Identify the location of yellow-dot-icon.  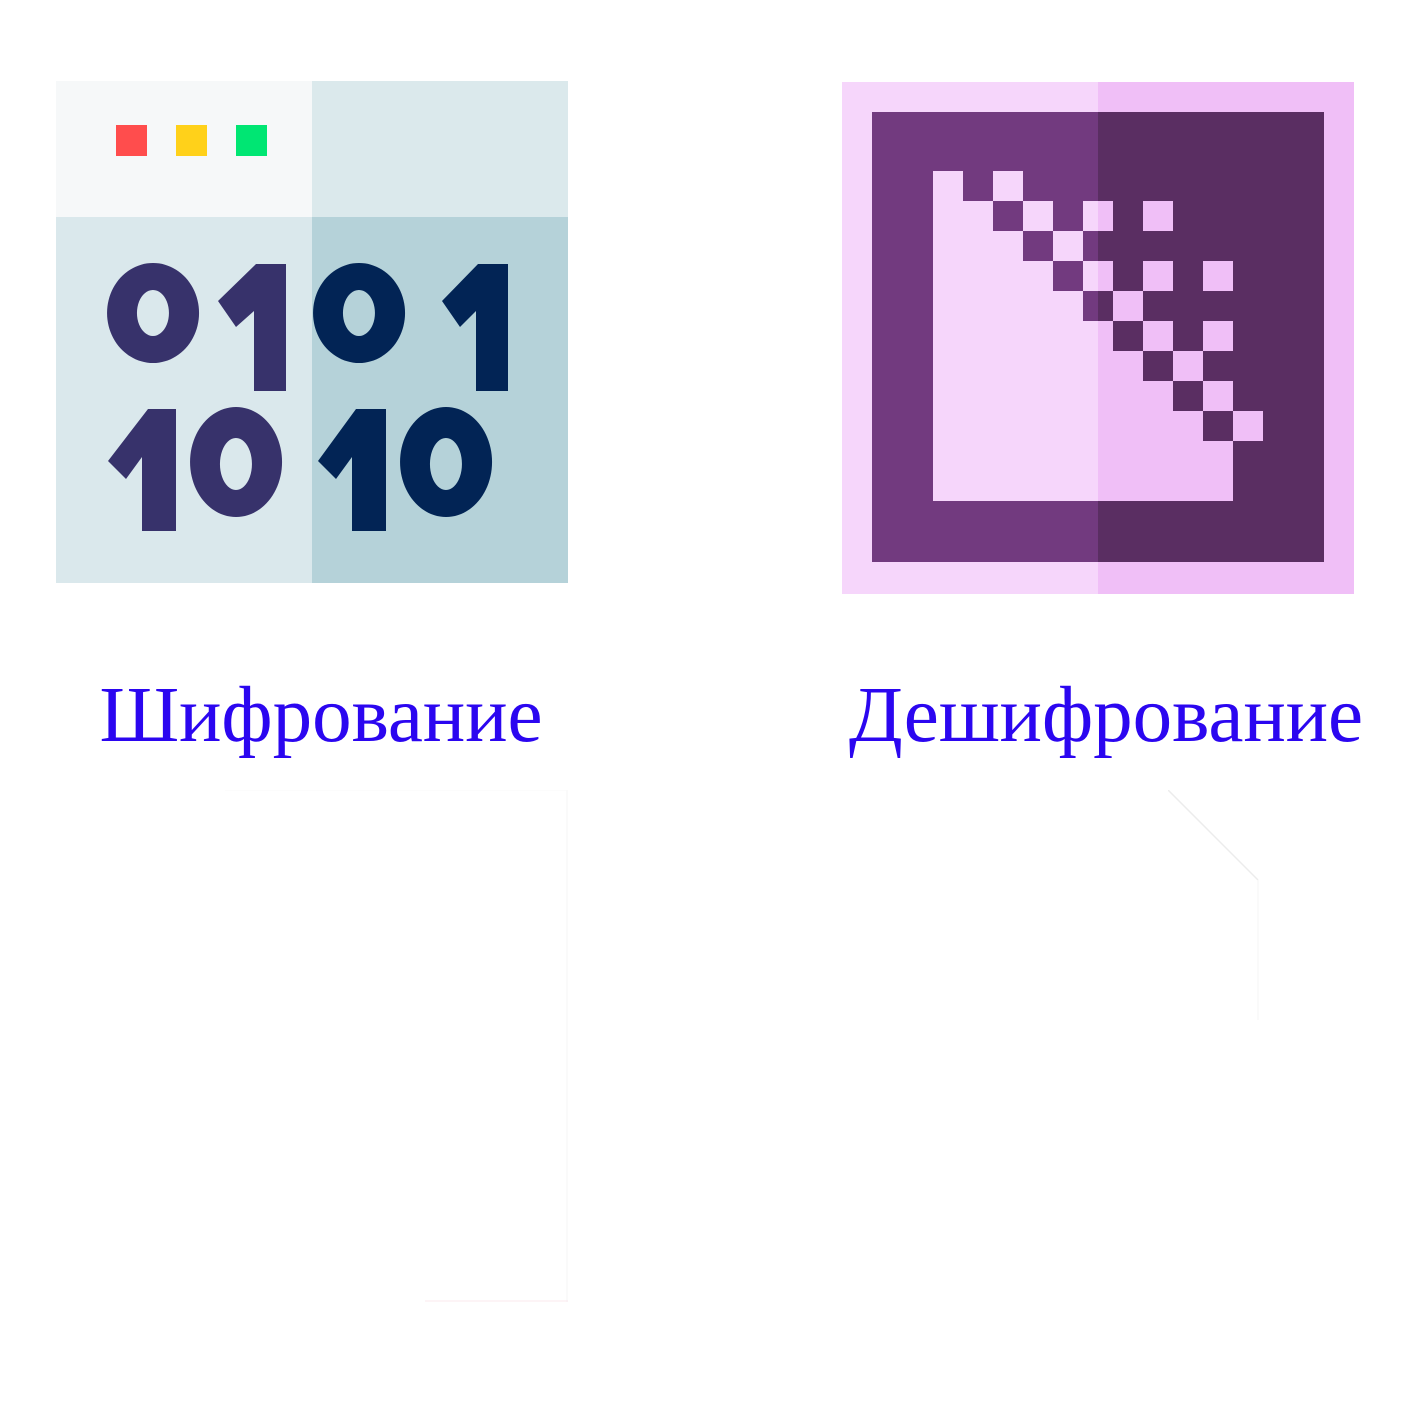
(191, 140).